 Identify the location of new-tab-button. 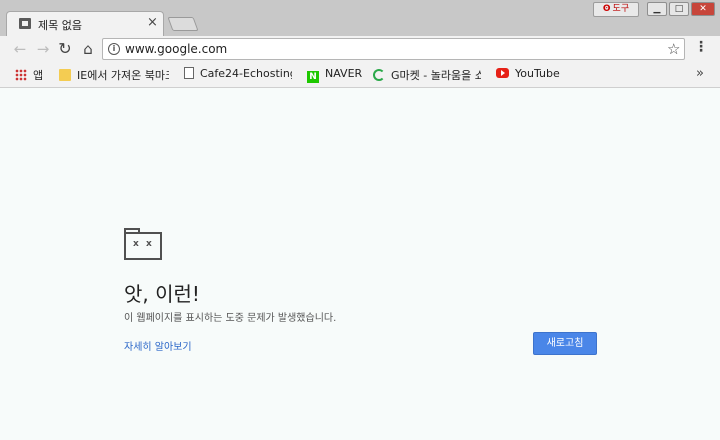
(183, 24).